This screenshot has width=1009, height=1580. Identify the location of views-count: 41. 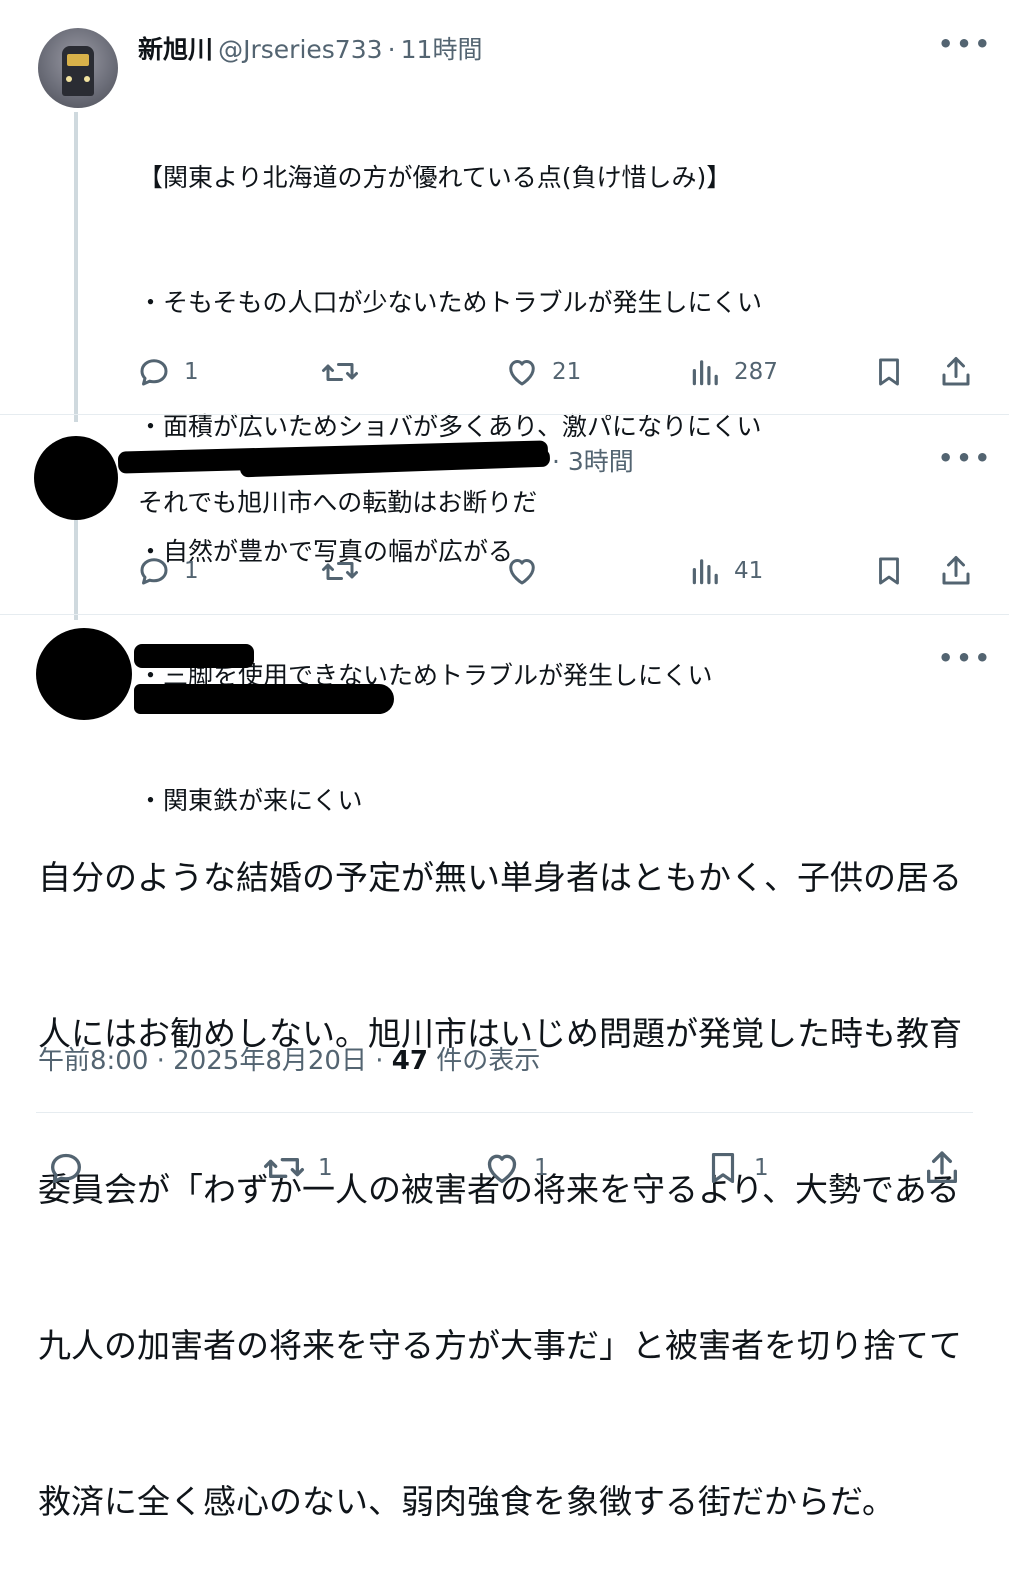
(749, 571).